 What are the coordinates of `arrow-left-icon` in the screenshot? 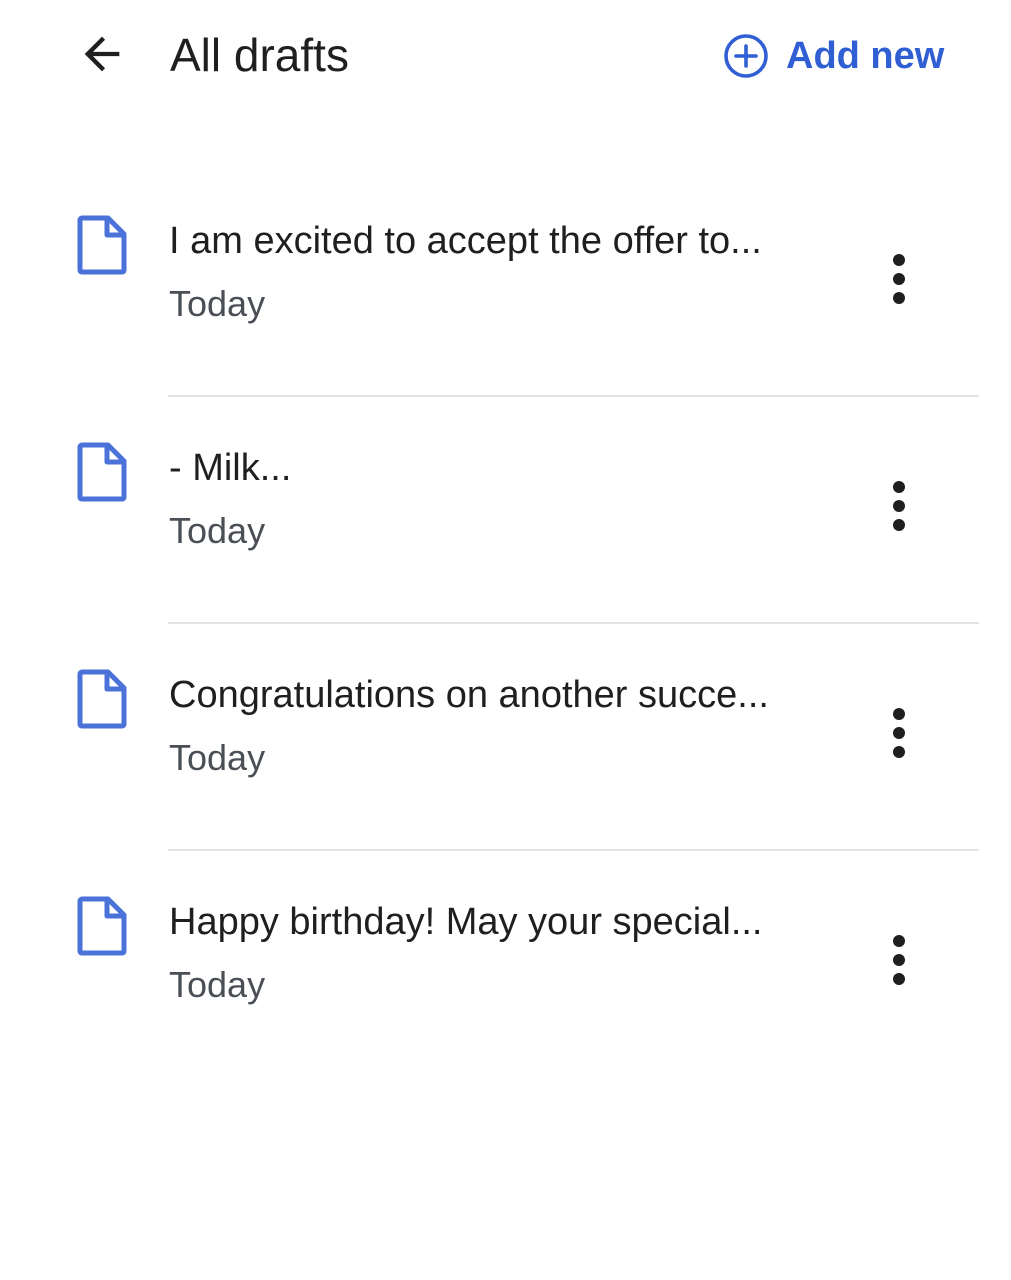 It's located at (102, 54).